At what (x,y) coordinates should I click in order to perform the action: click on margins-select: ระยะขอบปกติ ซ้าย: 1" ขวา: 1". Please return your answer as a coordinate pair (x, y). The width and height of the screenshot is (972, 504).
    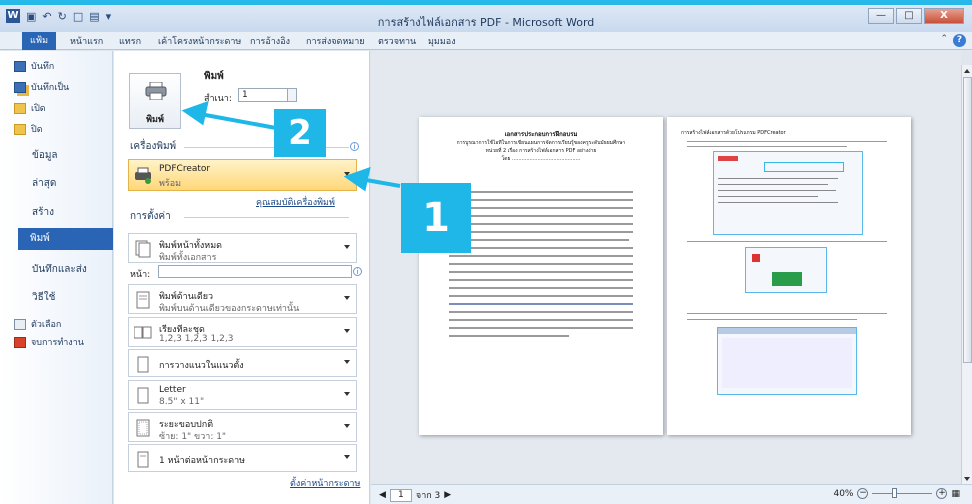
    Looking at the image, I should click on (242, 427).